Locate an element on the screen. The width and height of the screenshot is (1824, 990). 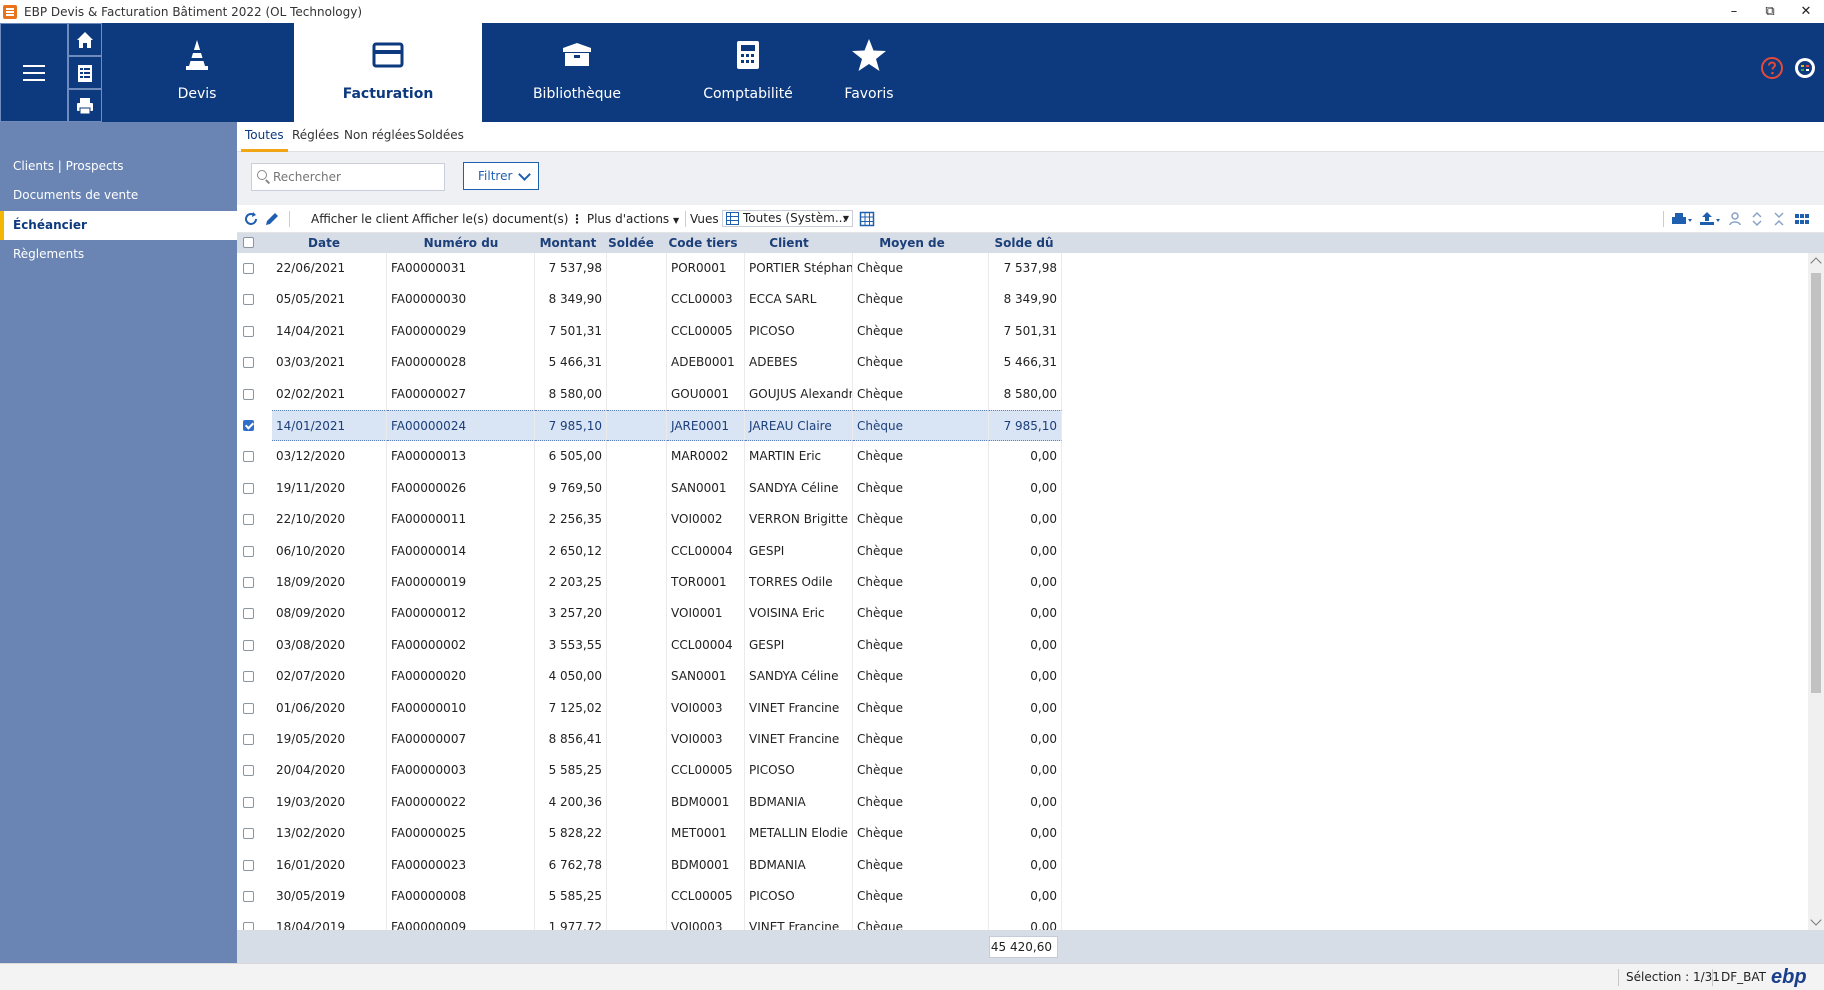
tab-comptabilite: Comptabilité is located at coordinates (748, 72).